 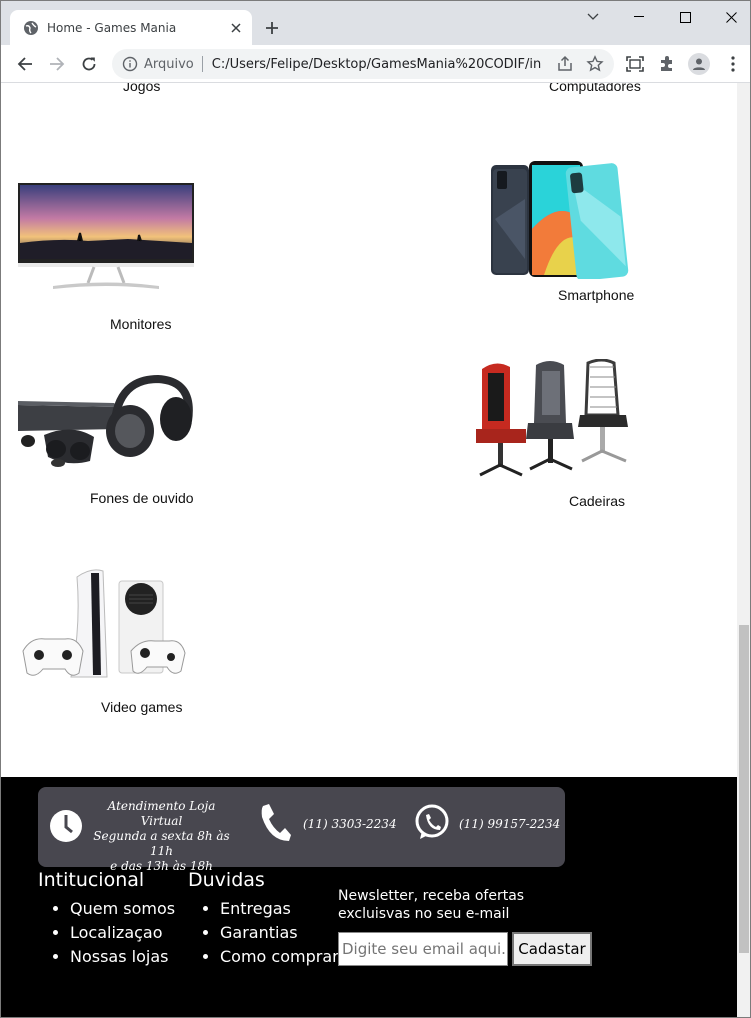 I want to click on scrollbar-thumb, so click(x=744, y=789).